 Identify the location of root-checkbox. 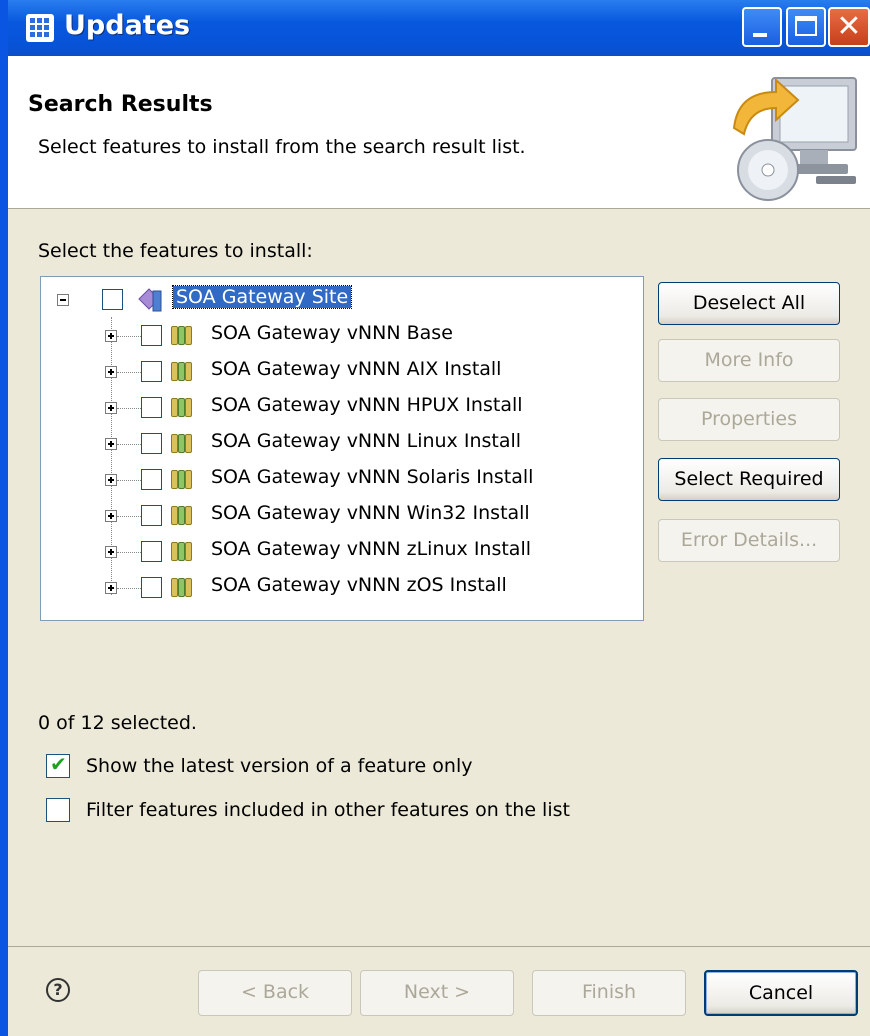
(112, 299).